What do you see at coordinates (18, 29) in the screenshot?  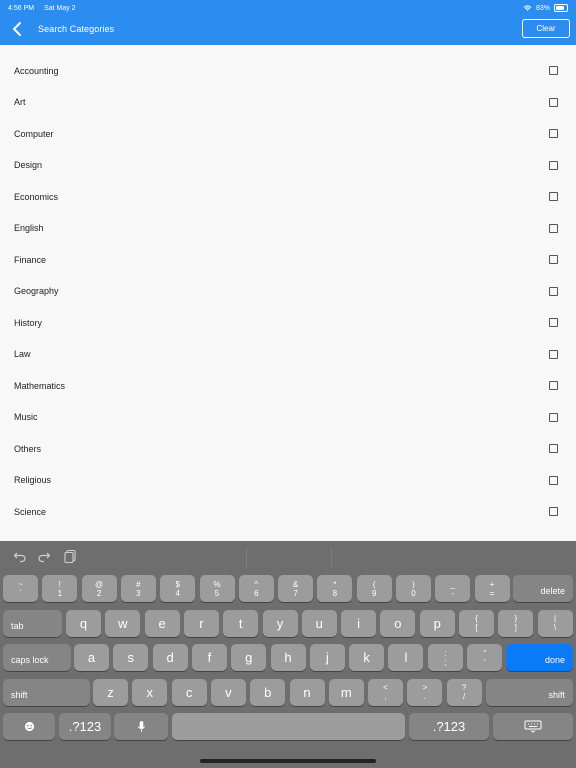 I see `back-arrow-icon` at bounding box center [18, 29].